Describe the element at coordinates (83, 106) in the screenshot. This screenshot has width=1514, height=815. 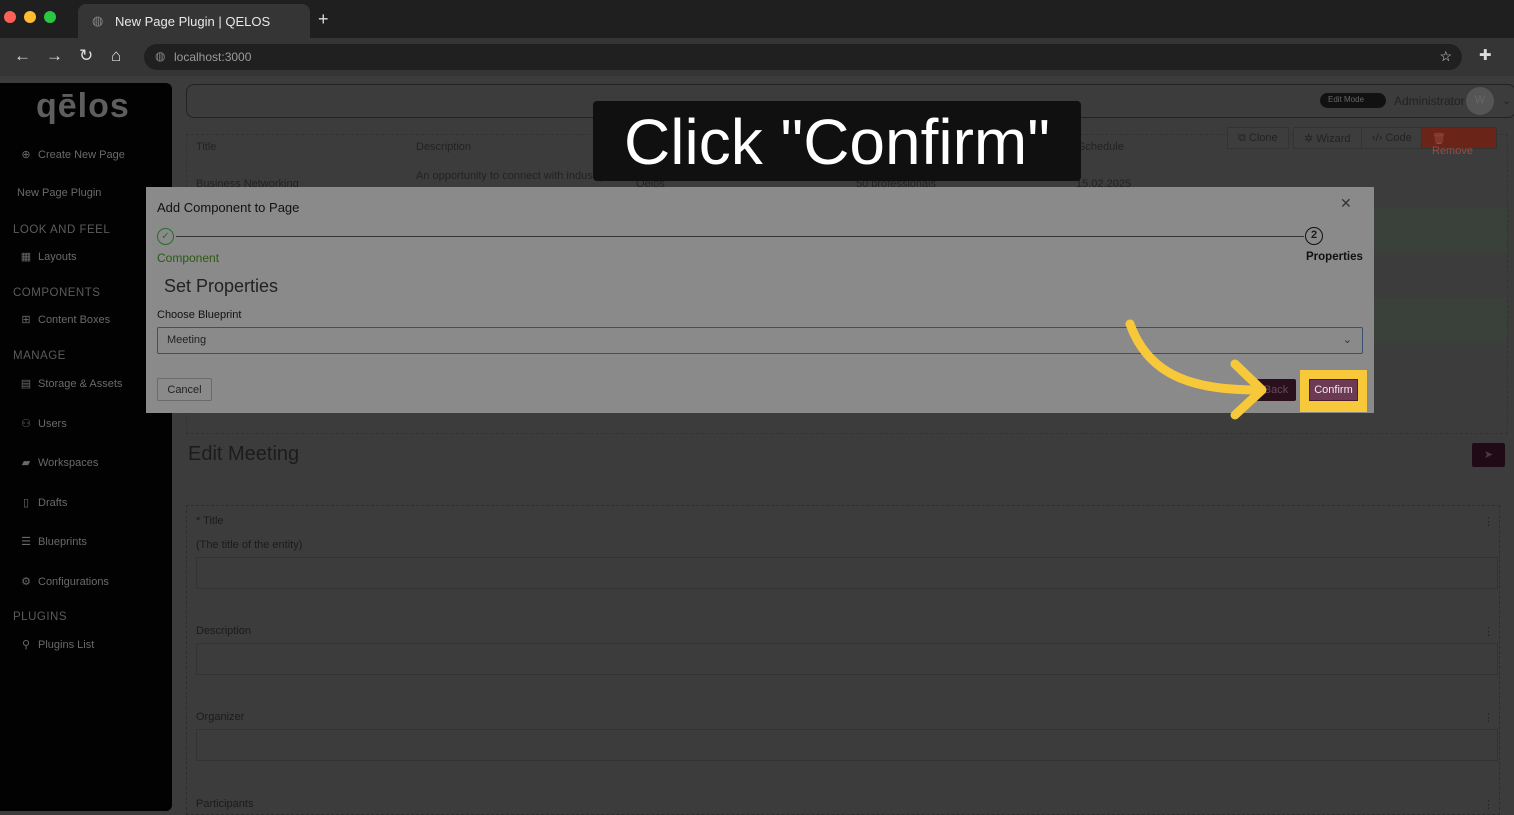
I see `logo: qēlos` at that location.